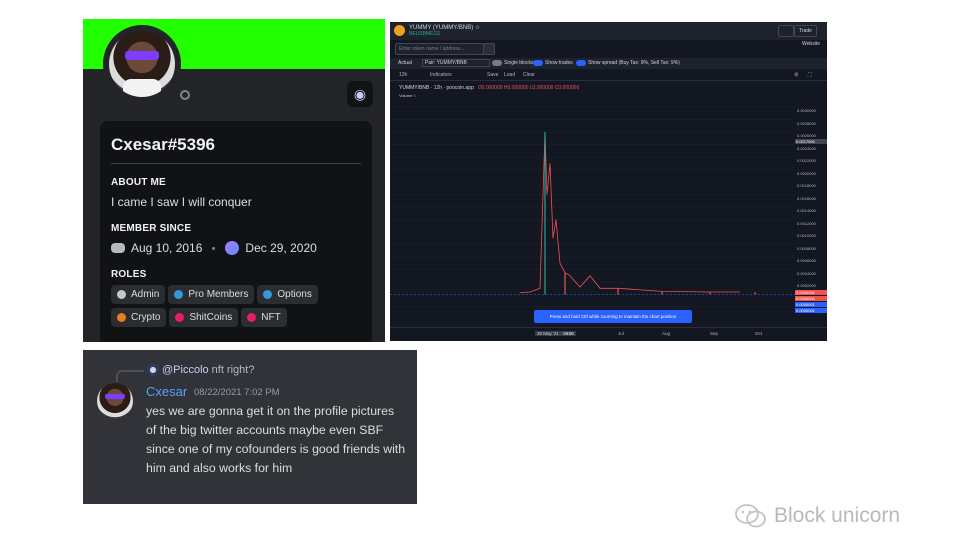 This screenshot has width=960, height=556. What do you see at coordinates (806, 260) in the screenshot?
I see `y-tick-label: 0.0006000` at bounding box center [806, 260].